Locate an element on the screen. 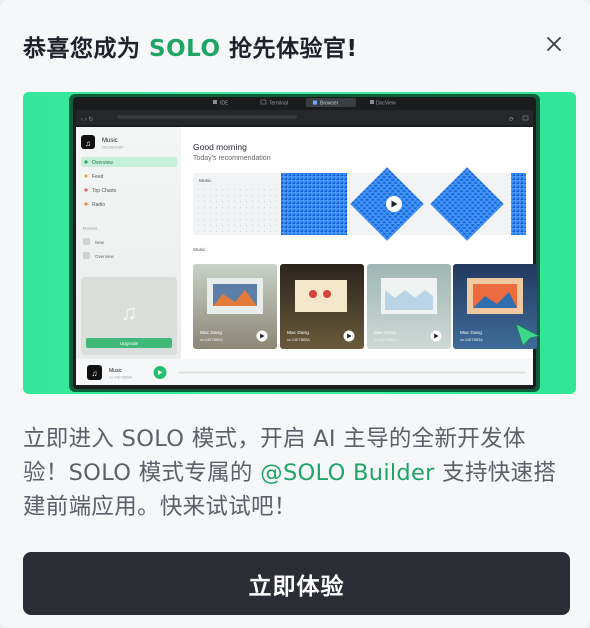 This screenshot has width=590, height=628. dialog-title: 恭喜您成为 SOLO 抢先体验官! is located at coordinates (190, 46).